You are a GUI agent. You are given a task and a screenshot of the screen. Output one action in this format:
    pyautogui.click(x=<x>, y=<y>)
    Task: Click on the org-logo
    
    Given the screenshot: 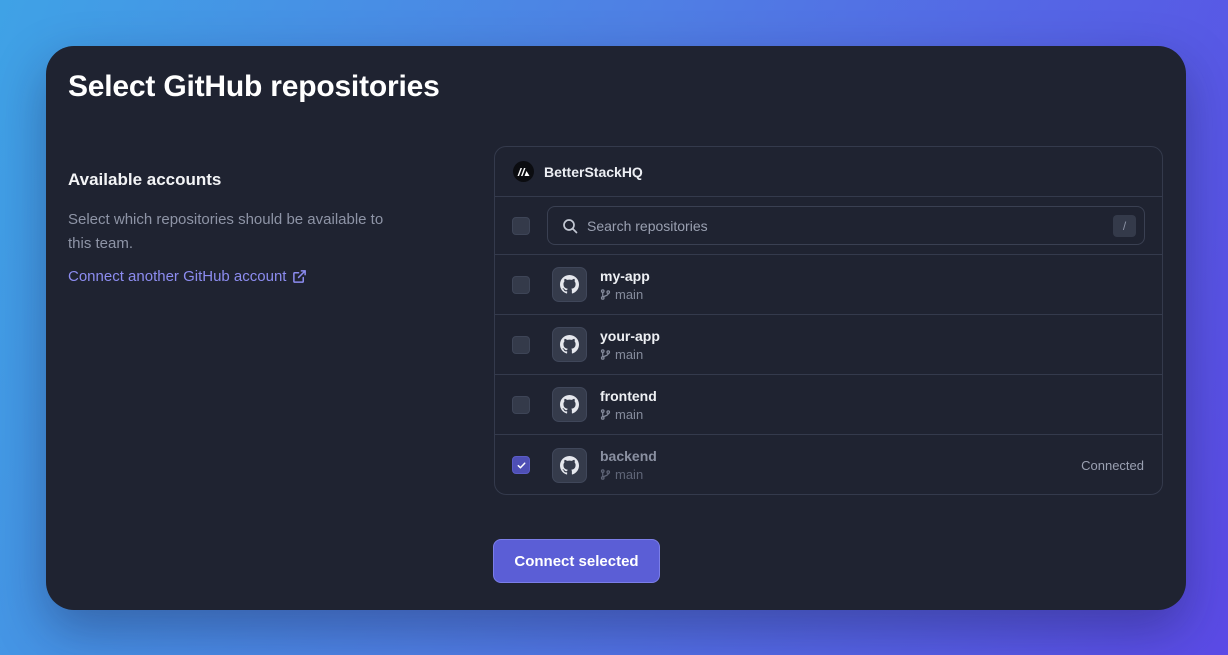 What is the action you would take?
    pyautogui.click(x=523, y=171)
    